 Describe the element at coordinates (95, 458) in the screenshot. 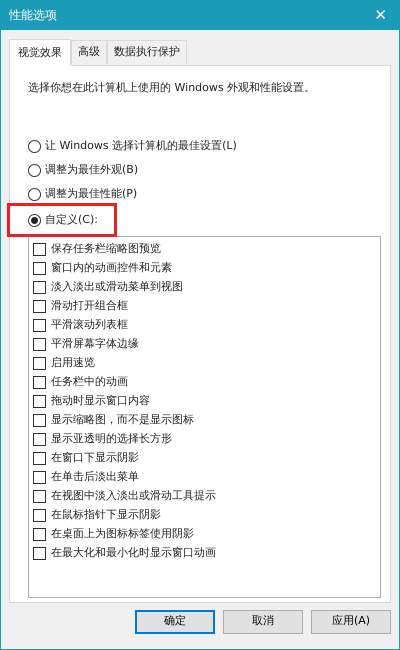

I see `checkbox-label: 在窗口下显示阴影` at that location.